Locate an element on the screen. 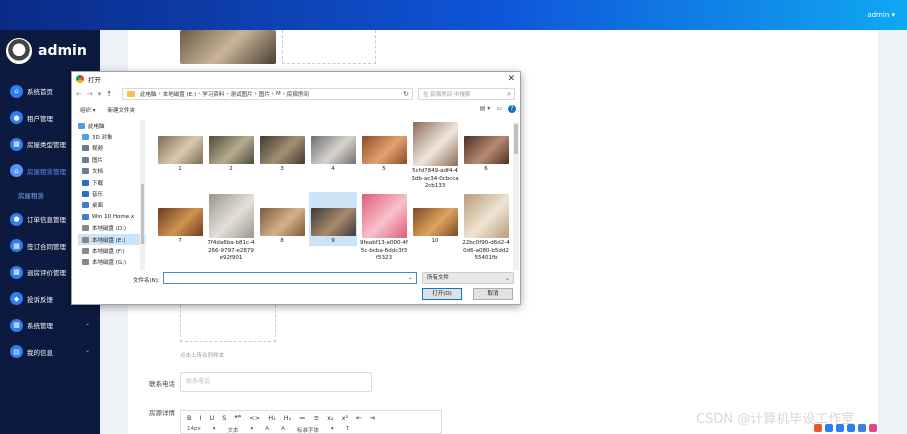 Image resolution: width=907 pixels, height=434 pixels. breadcrumb-segment: 此电脑 is located at coordinates (148, 94).